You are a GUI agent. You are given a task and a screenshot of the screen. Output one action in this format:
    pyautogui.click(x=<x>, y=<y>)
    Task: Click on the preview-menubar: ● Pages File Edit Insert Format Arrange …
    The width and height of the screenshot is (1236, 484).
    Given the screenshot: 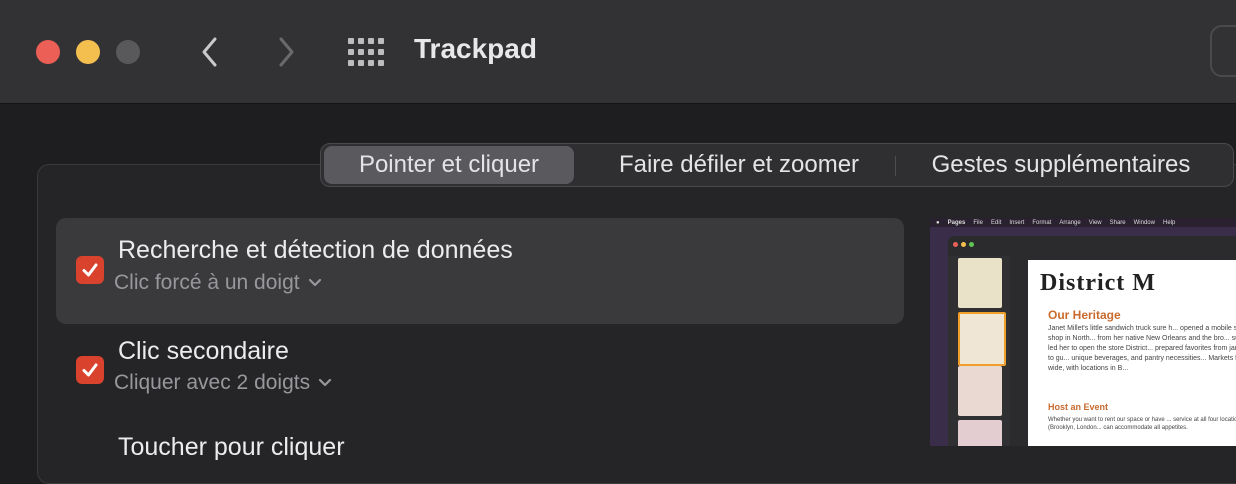 What is the action you would take?
    pyautogui.click(x=1083, y=222)
    